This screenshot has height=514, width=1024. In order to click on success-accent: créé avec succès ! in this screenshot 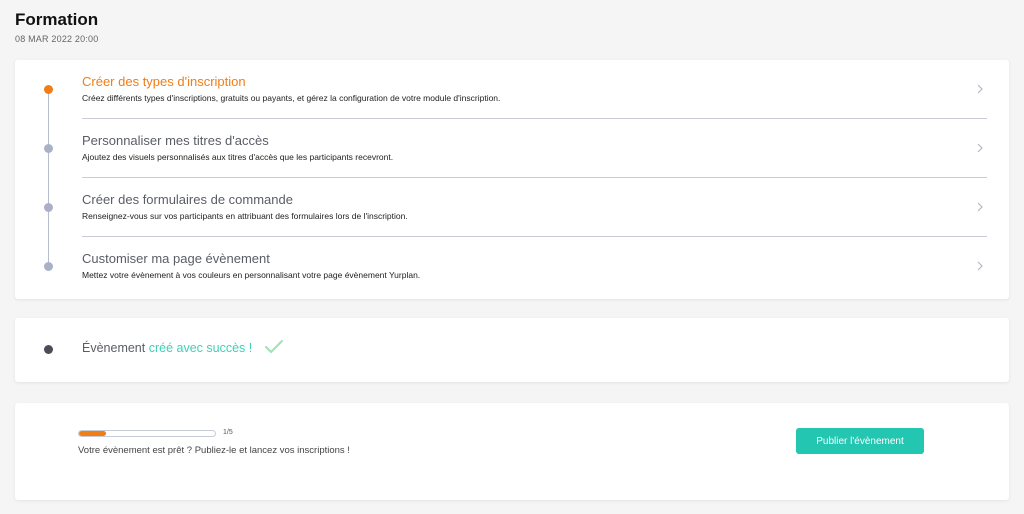, I will do `click(200, 348)`.